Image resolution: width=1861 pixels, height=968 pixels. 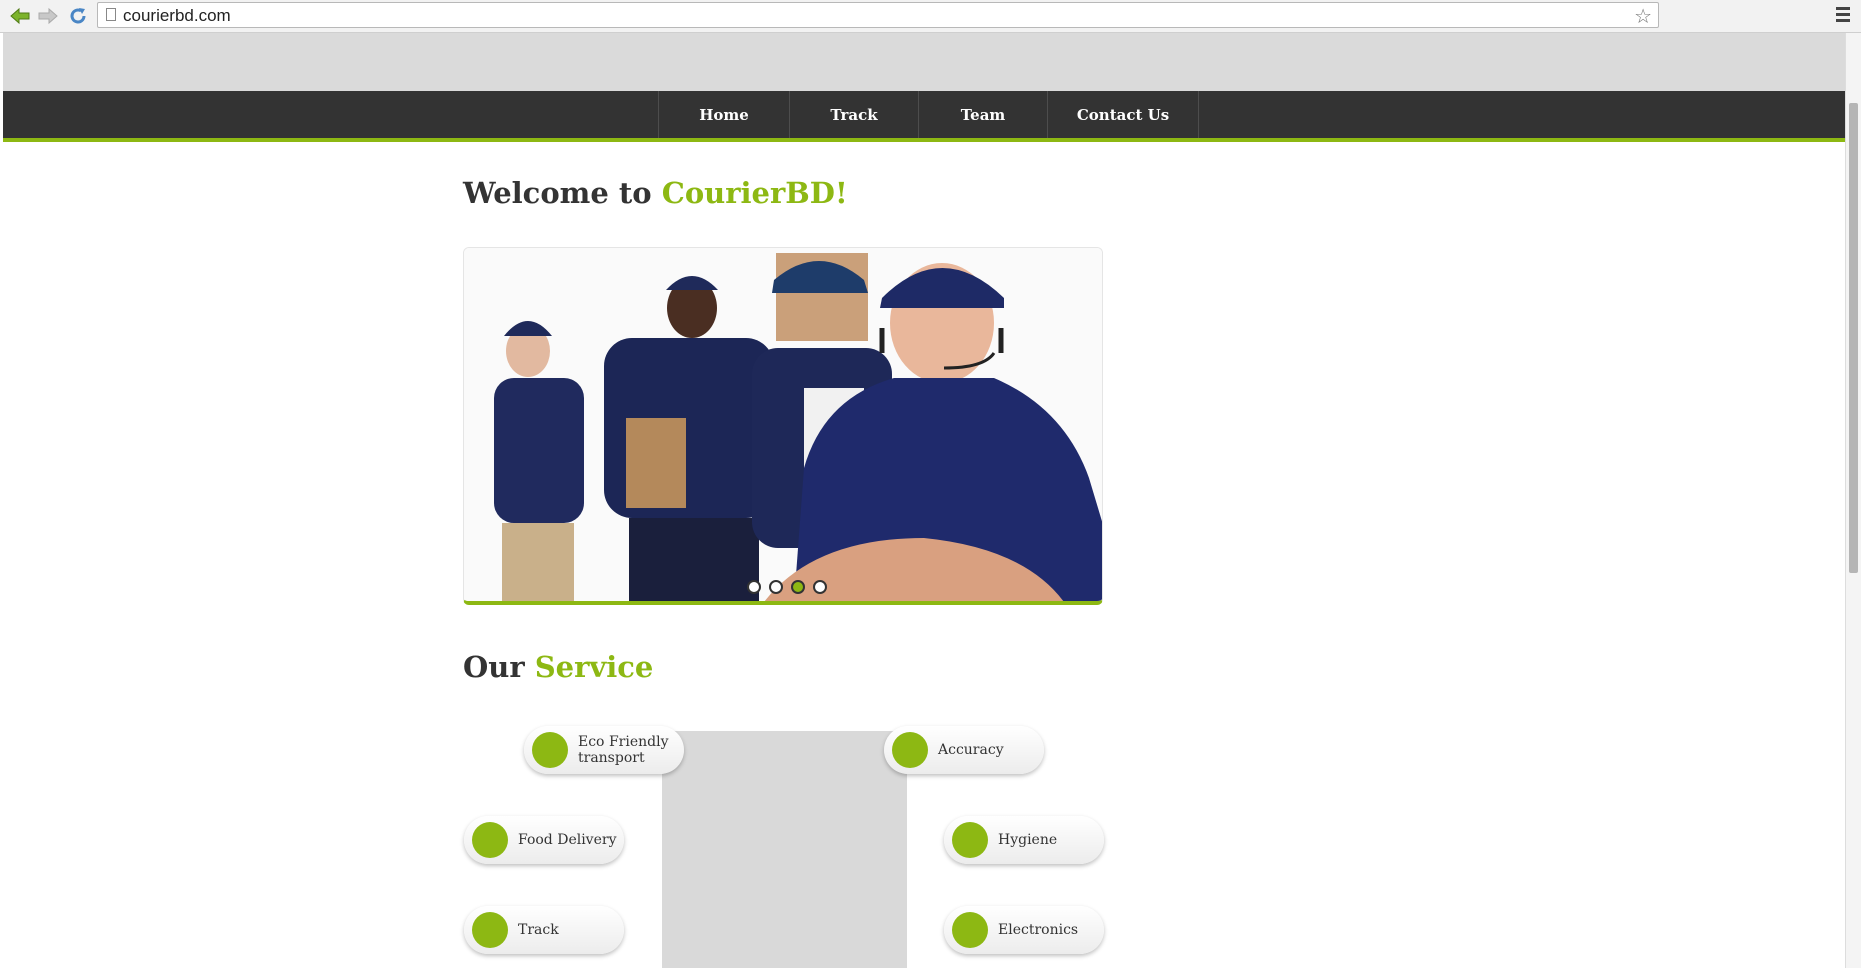 What do you see at coordinates (723, 114) in the screenshot?
I see `nav-home: Home` at bounding box center [723, 114].